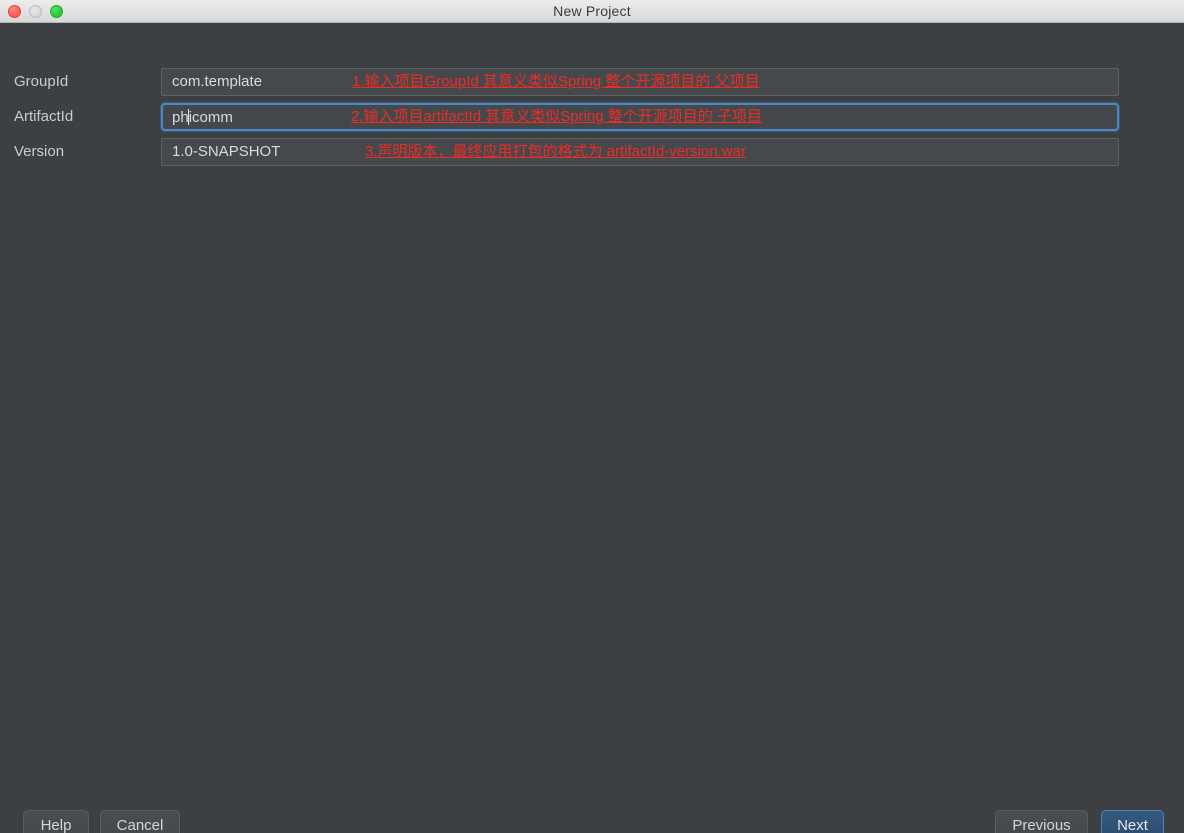 This screenshot has width=1184, height=833. I want to click on version-input: 1.0-SNAPSHOT, so click(640, 152).